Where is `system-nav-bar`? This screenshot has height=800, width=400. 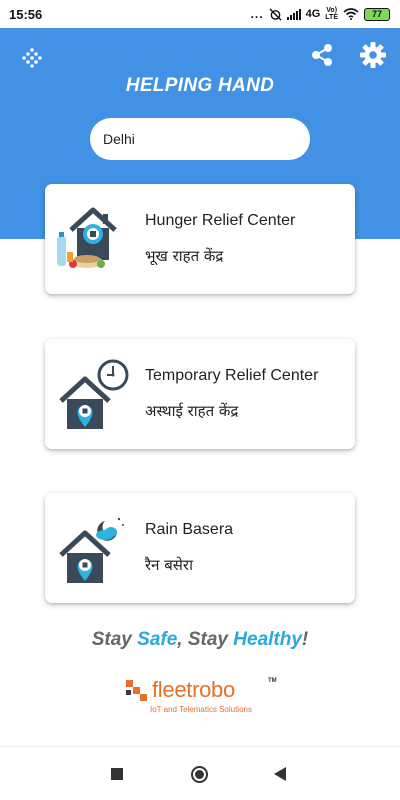
system-nav-bar is located at coordinates (200, 773).